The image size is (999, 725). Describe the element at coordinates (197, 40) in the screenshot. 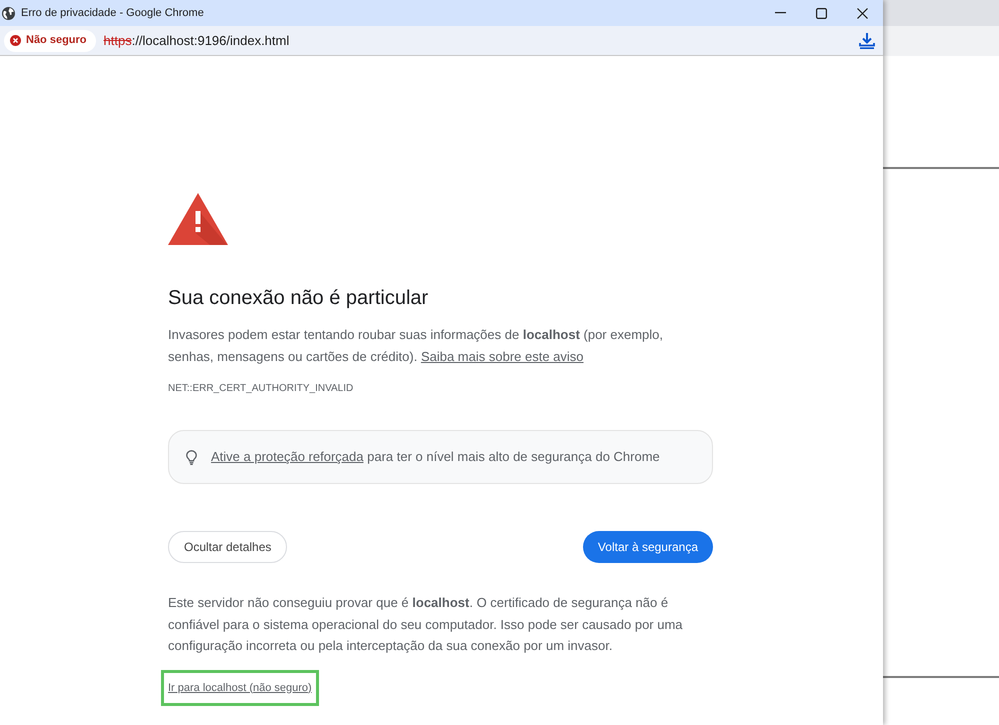

I see `url-text: https://localhost:9196/index.html` at that location.